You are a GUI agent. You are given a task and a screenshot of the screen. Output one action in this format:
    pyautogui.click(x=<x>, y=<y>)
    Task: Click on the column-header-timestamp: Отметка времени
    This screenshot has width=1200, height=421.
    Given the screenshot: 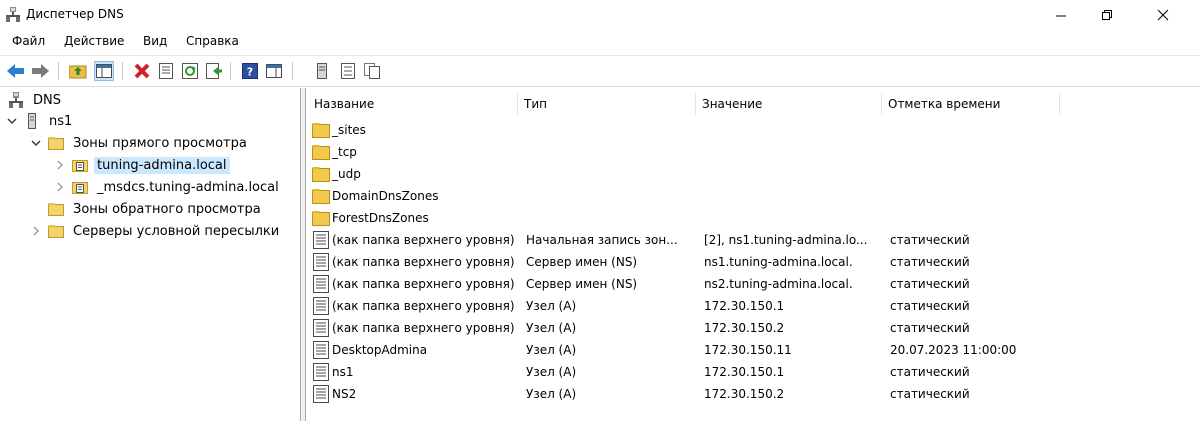 What is the action you would take?
    pyautogui.click(x=972, y=104)
    